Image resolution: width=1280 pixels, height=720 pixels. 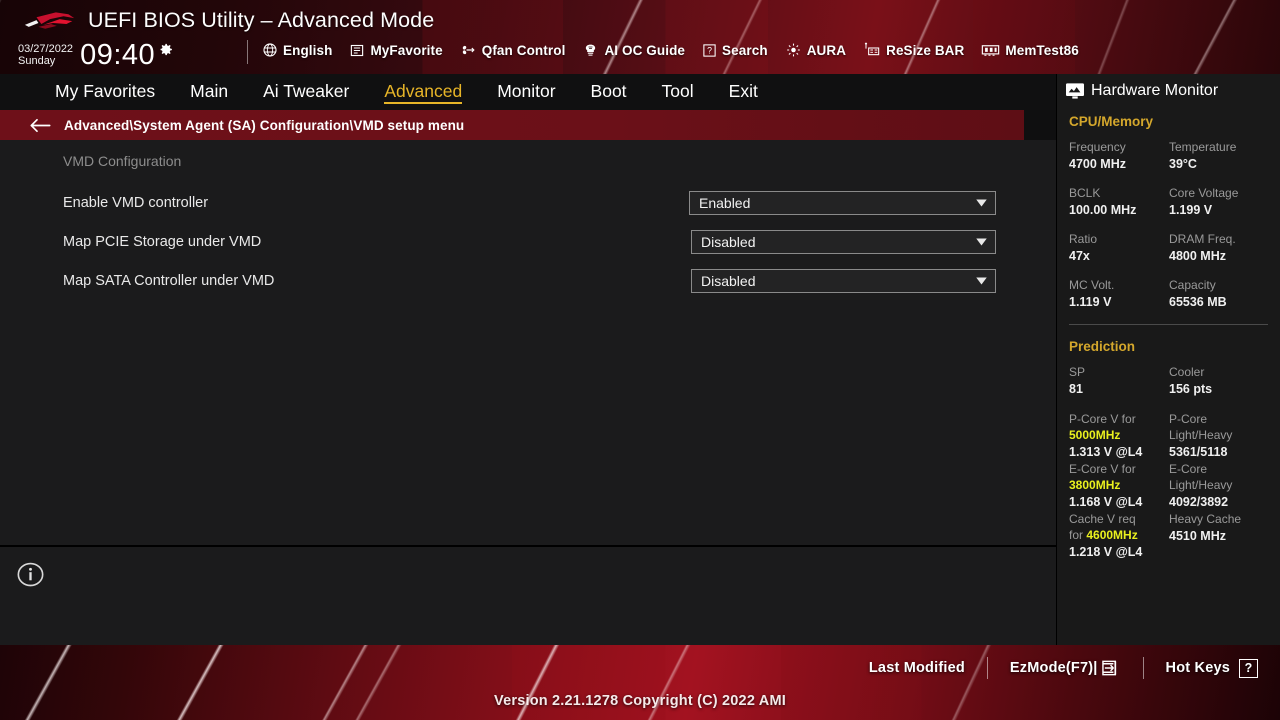 I want to click on tab-boot: Boot, so click(x=609, y=92).